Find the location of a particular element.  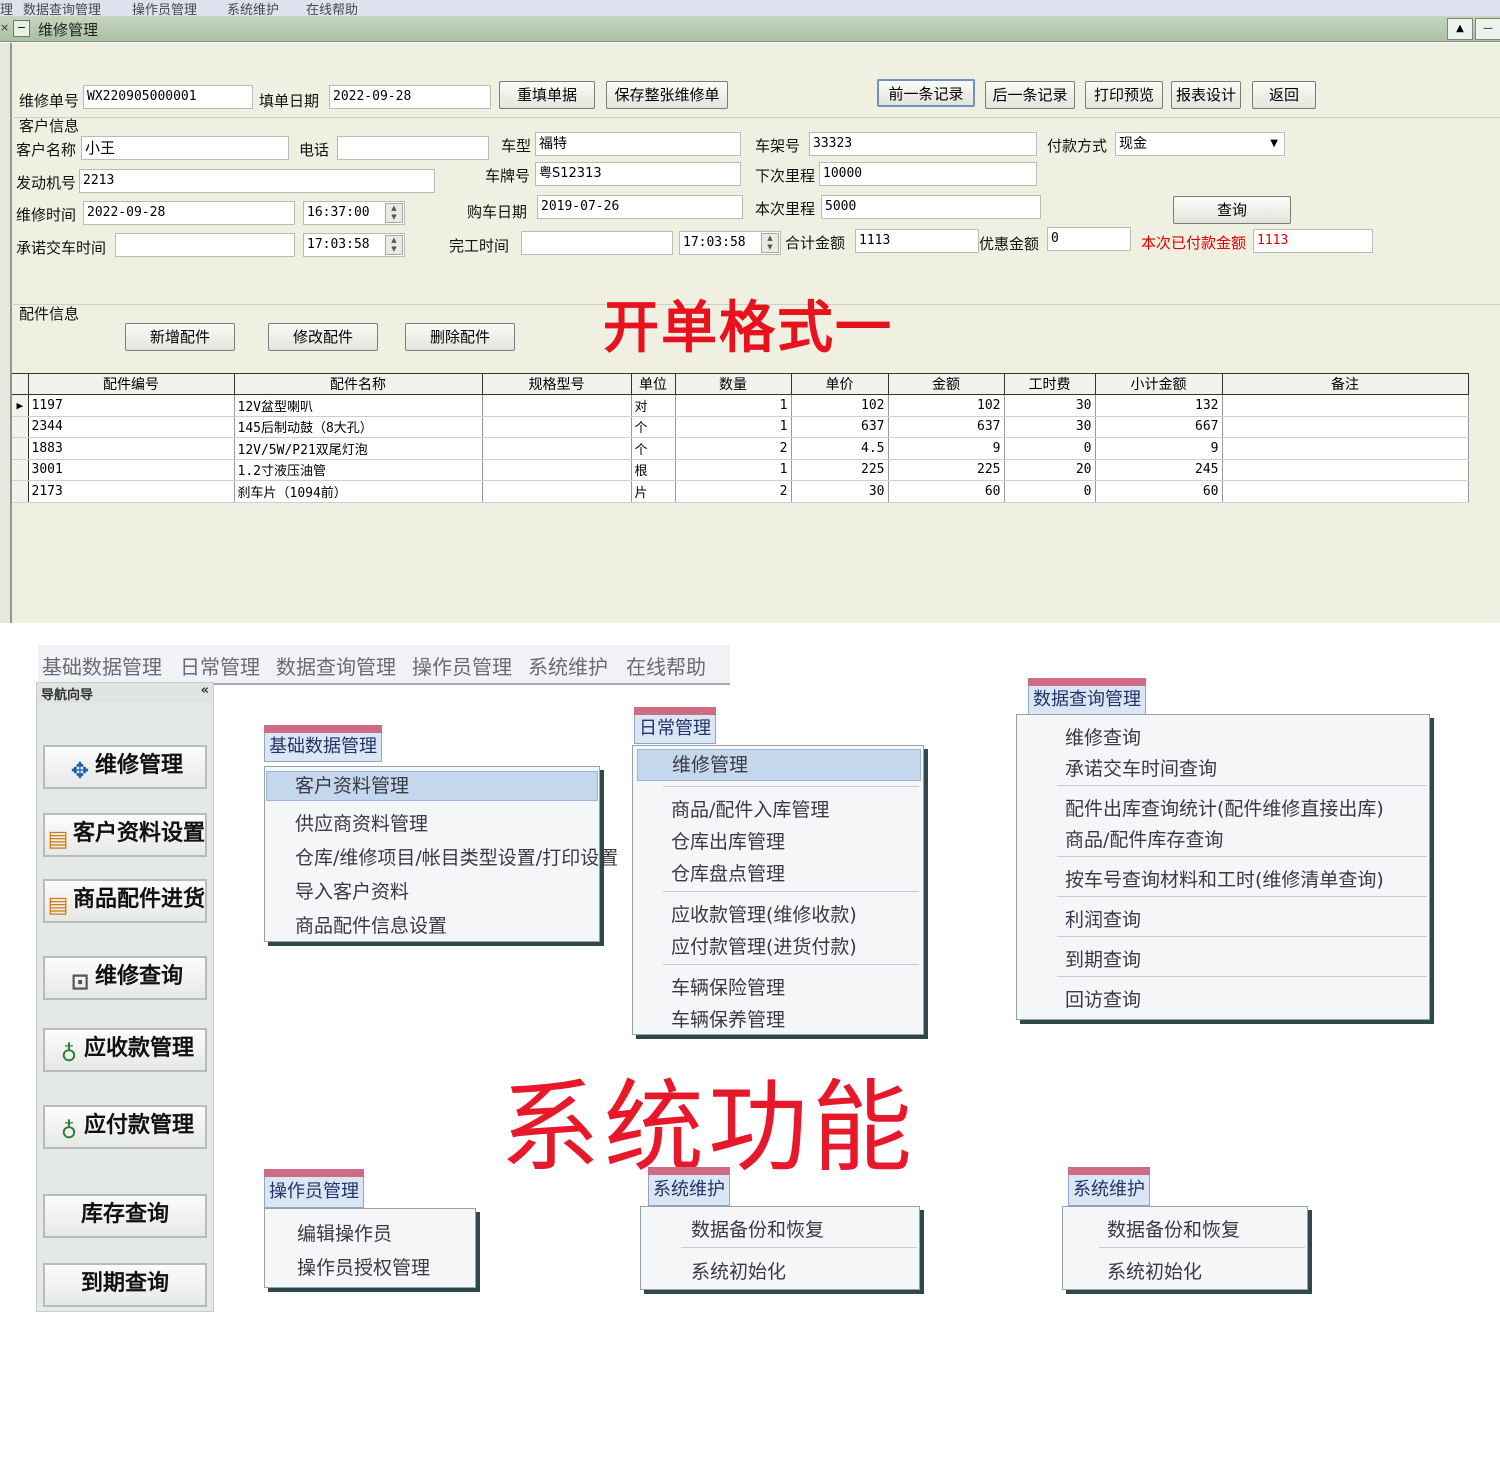

menu-item: 到期查询 is located at coordinates (1103, 958).